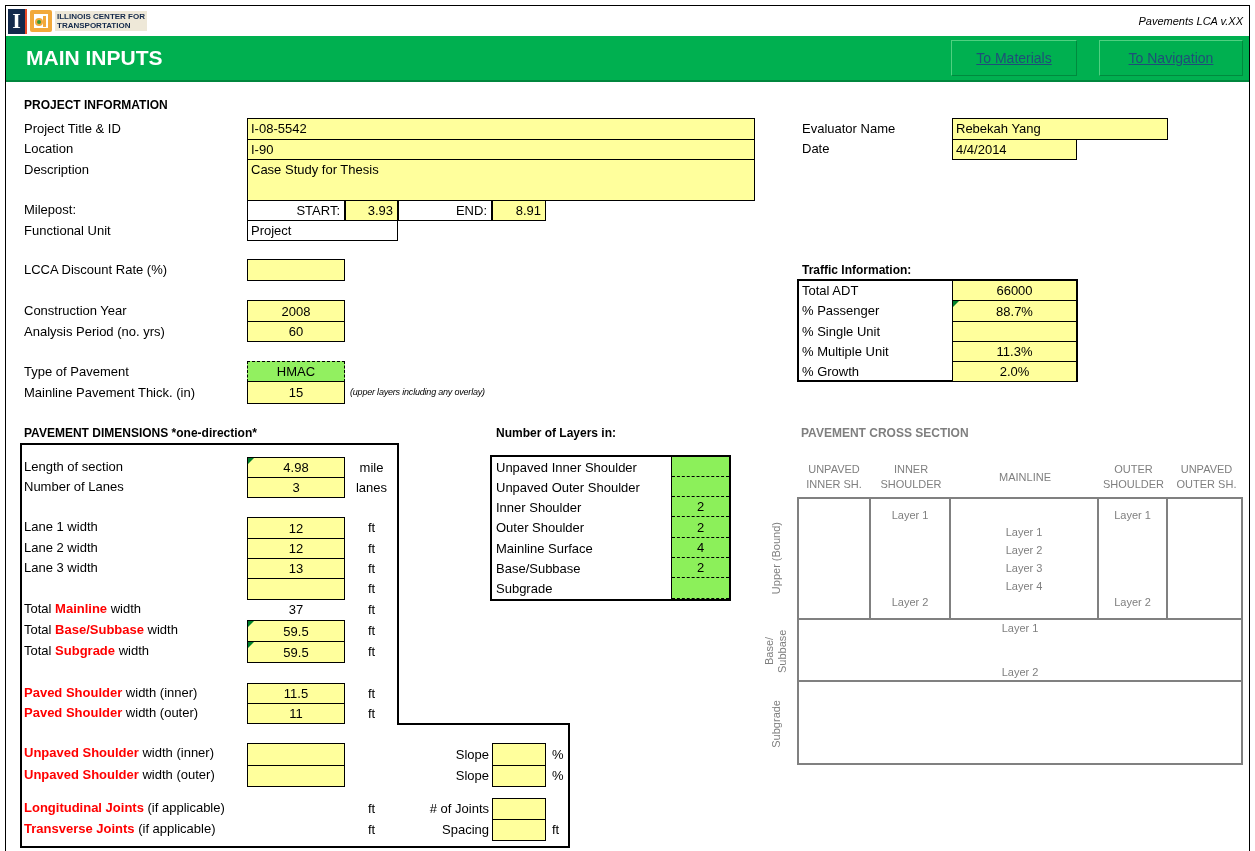 The height and width of the screenshot is (851, 1255). What do you see at coordinates (700, 548) in the screenshot?
I see `input-field: 4` at bounding box center [700, 548].